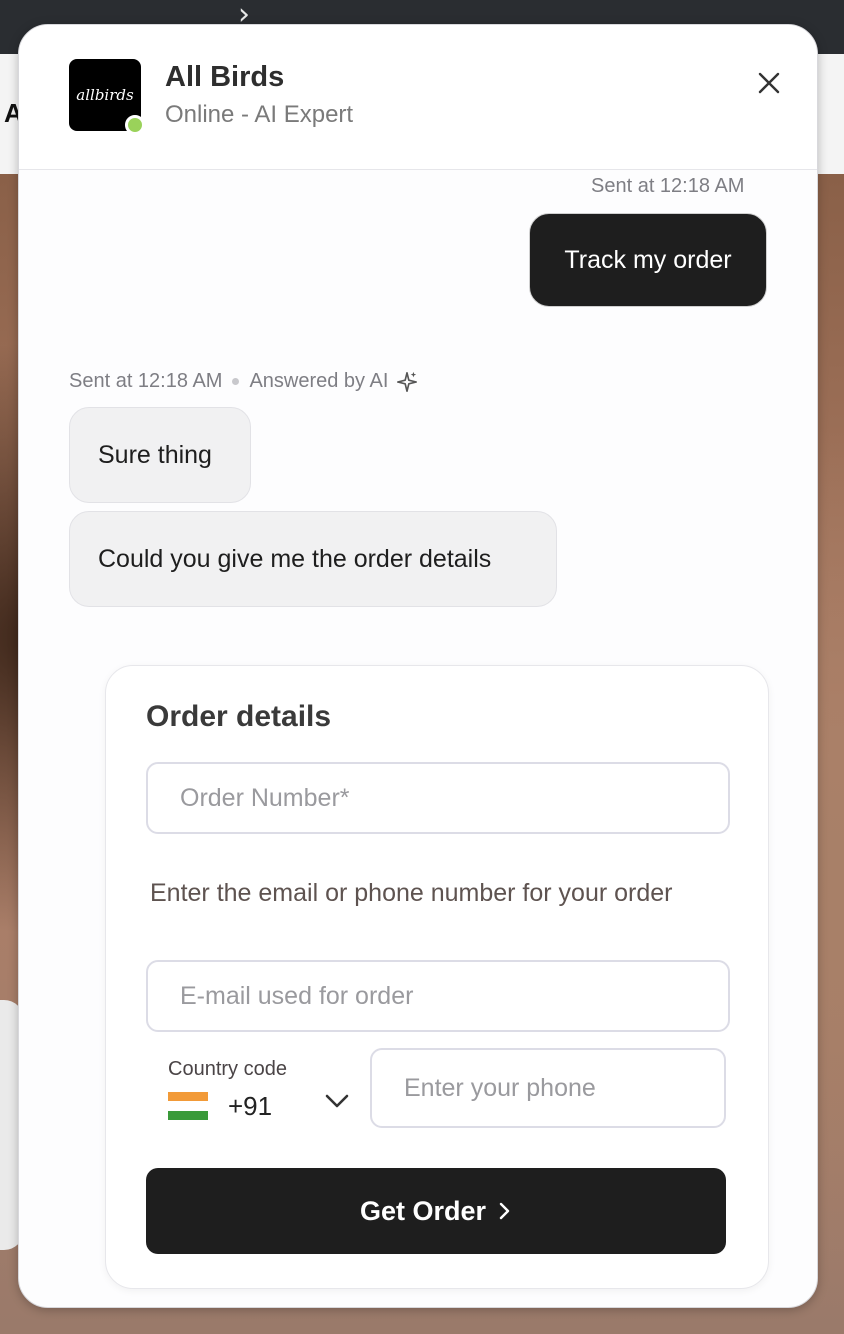 The height and width of the screenshot is (1334, 844). I want to click on chevron-down-icon, so click(337, 1101).